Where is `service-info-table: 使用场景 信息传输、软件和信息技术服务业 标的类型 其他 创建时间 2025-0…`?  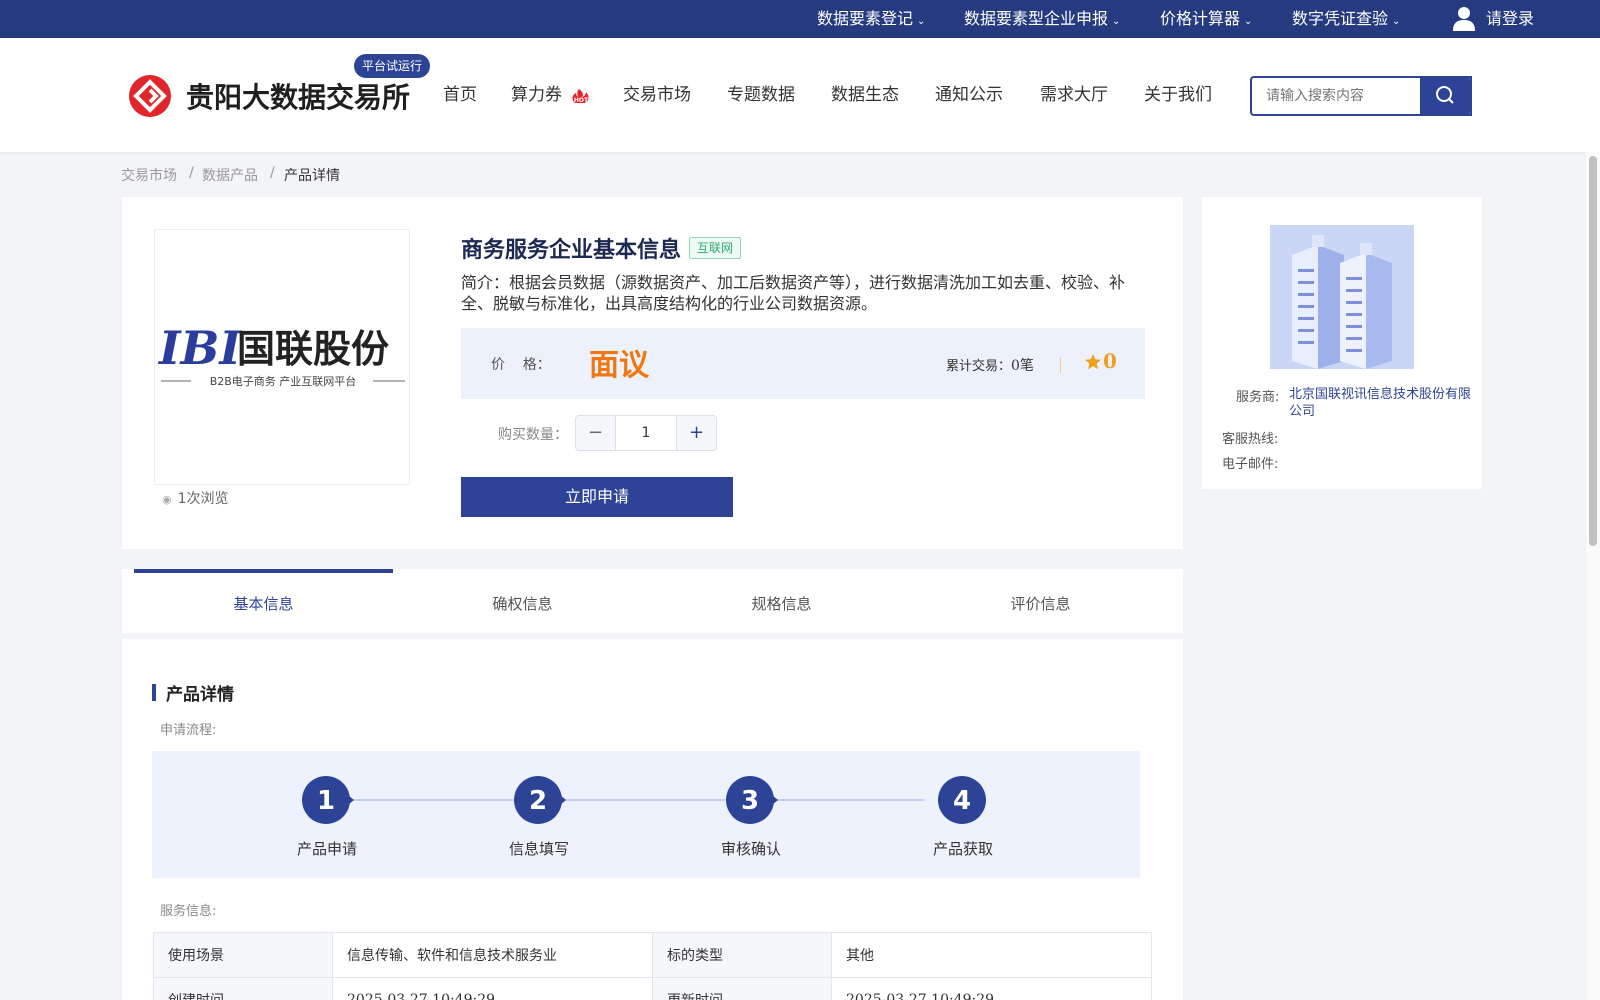 service-info-table: 使用场景 信息传输、软件和信息技术服务业 标的类型 其他 创建时间 2025-0… is located at coordinates (652, 966).